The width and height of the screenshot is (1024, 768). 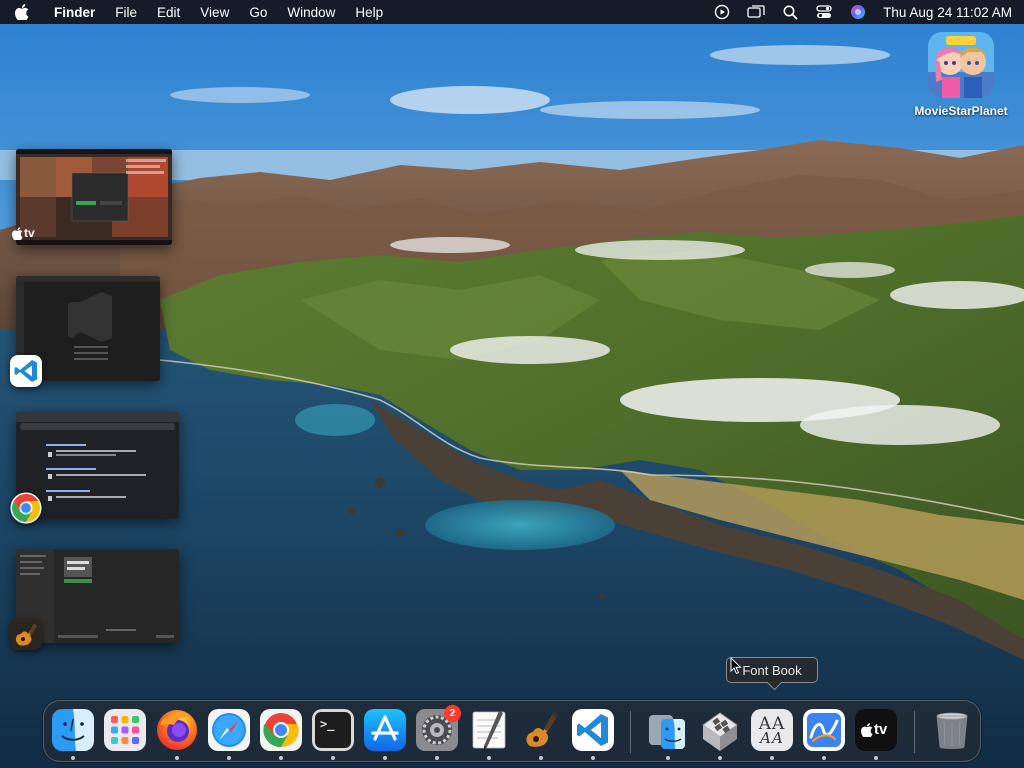 I want to click on dock-item-apple-tv: tv, so click(x=876, y=733).